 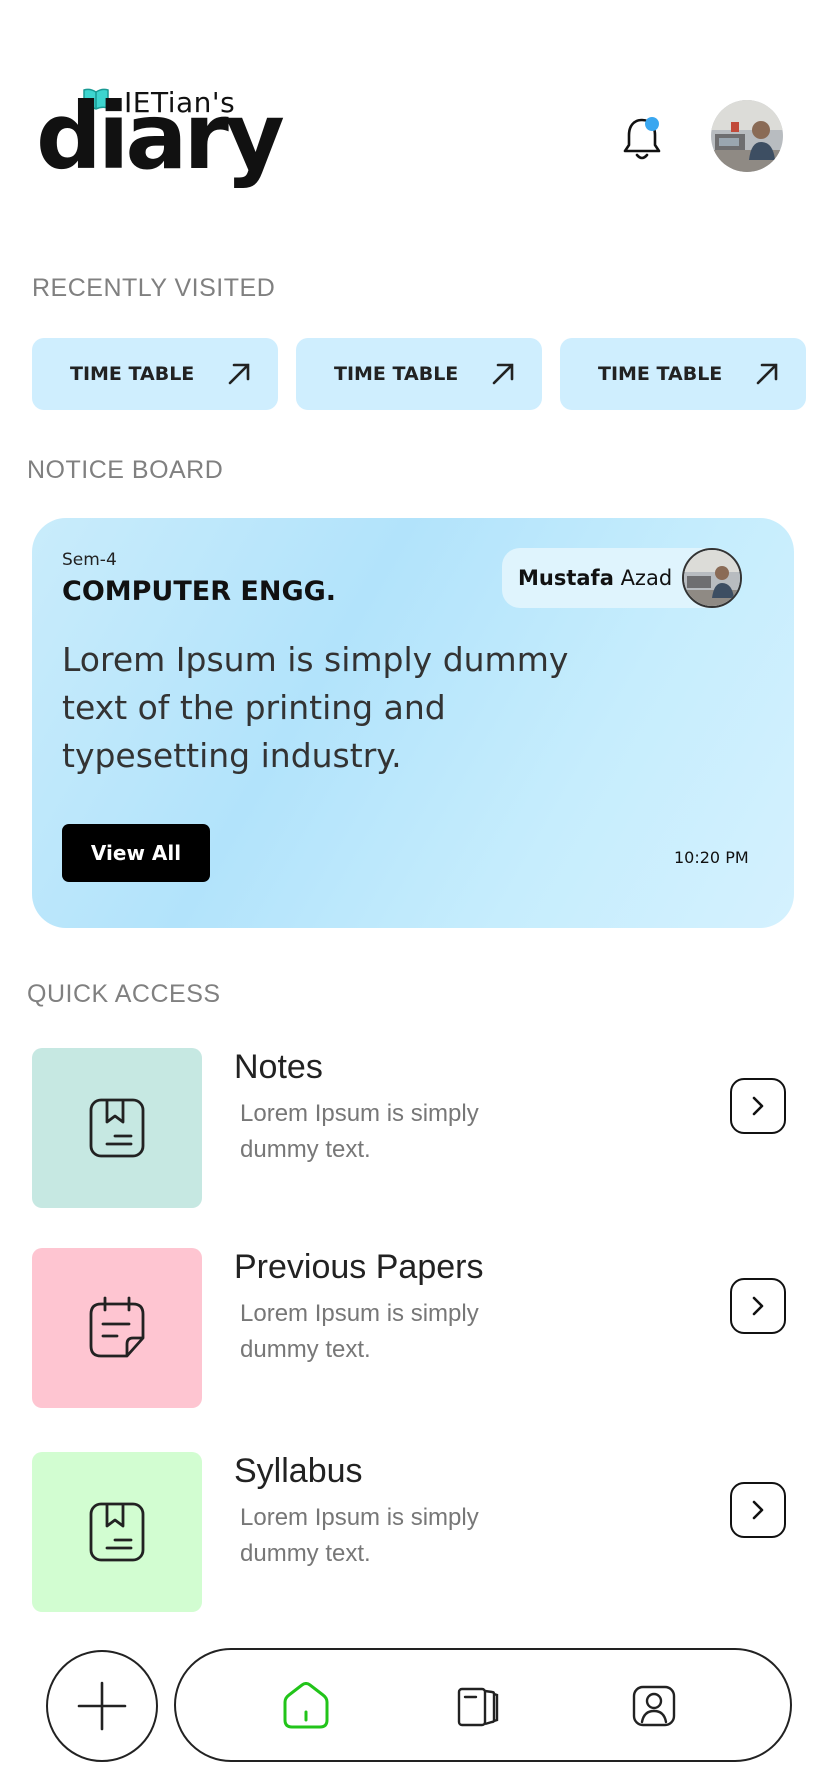 I want to click on notes-open-button, so click(x=758, y=1106).